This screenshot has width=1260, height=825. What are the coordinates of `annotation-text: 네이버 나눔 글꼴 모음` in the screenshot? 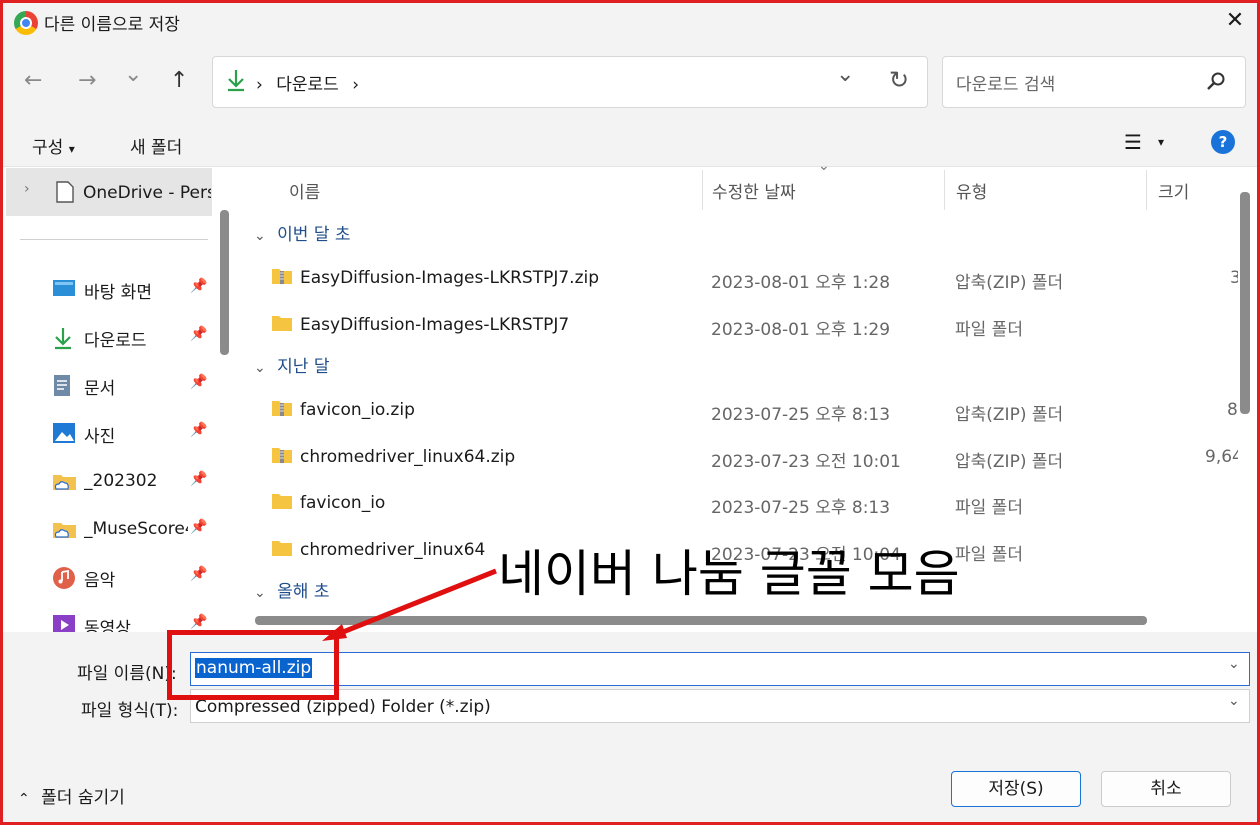 It's located at (729, 574).